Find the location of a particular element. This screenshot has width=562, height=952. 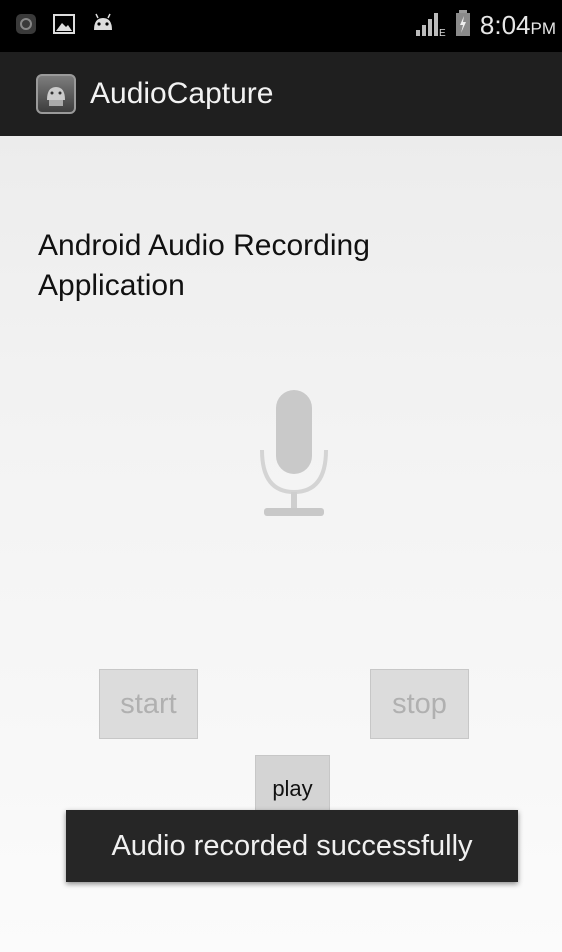

status-right-icons: E 8:04PM is located at coordinates (485, 25).